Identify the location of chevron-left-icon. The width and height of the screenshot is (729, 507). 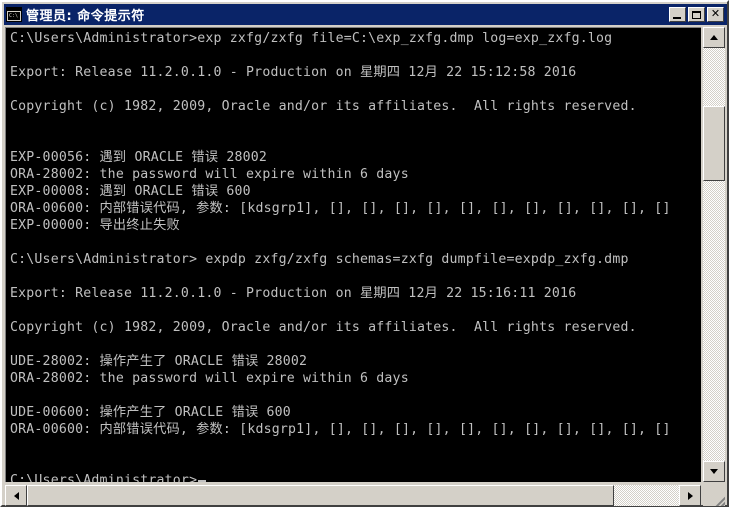
(16, 495).